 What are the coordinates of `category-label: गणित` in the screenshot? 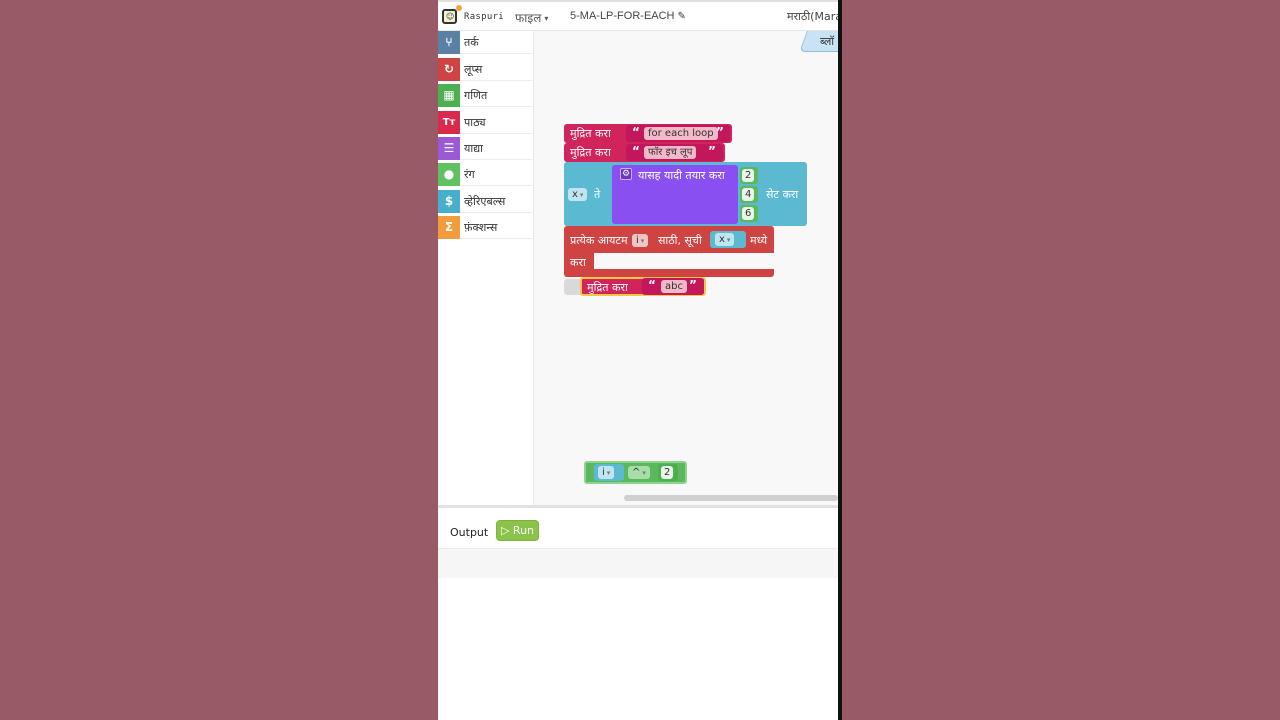 It's located at (476, 95).